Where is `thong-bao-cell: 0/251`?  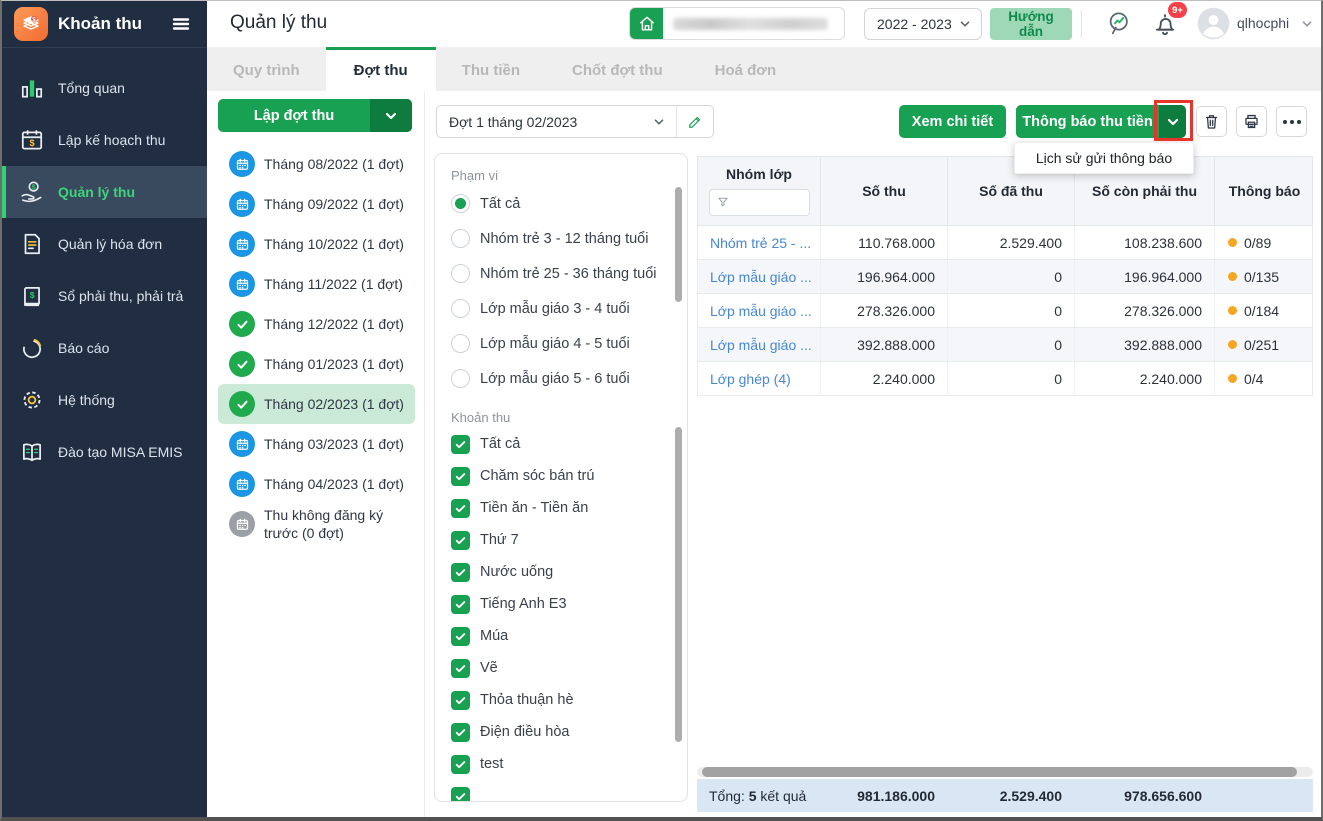 thong-bao-cell: 0/251 is located at coordinates (1264, 344).